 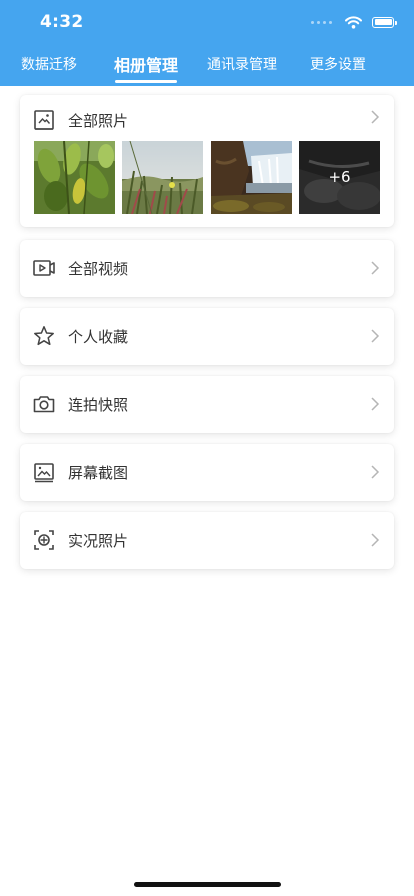 What do you see at coordinates (98, 337) in the screenshot?
I see `favorites-label: 个人收藏` at bounding box center [98, 337].